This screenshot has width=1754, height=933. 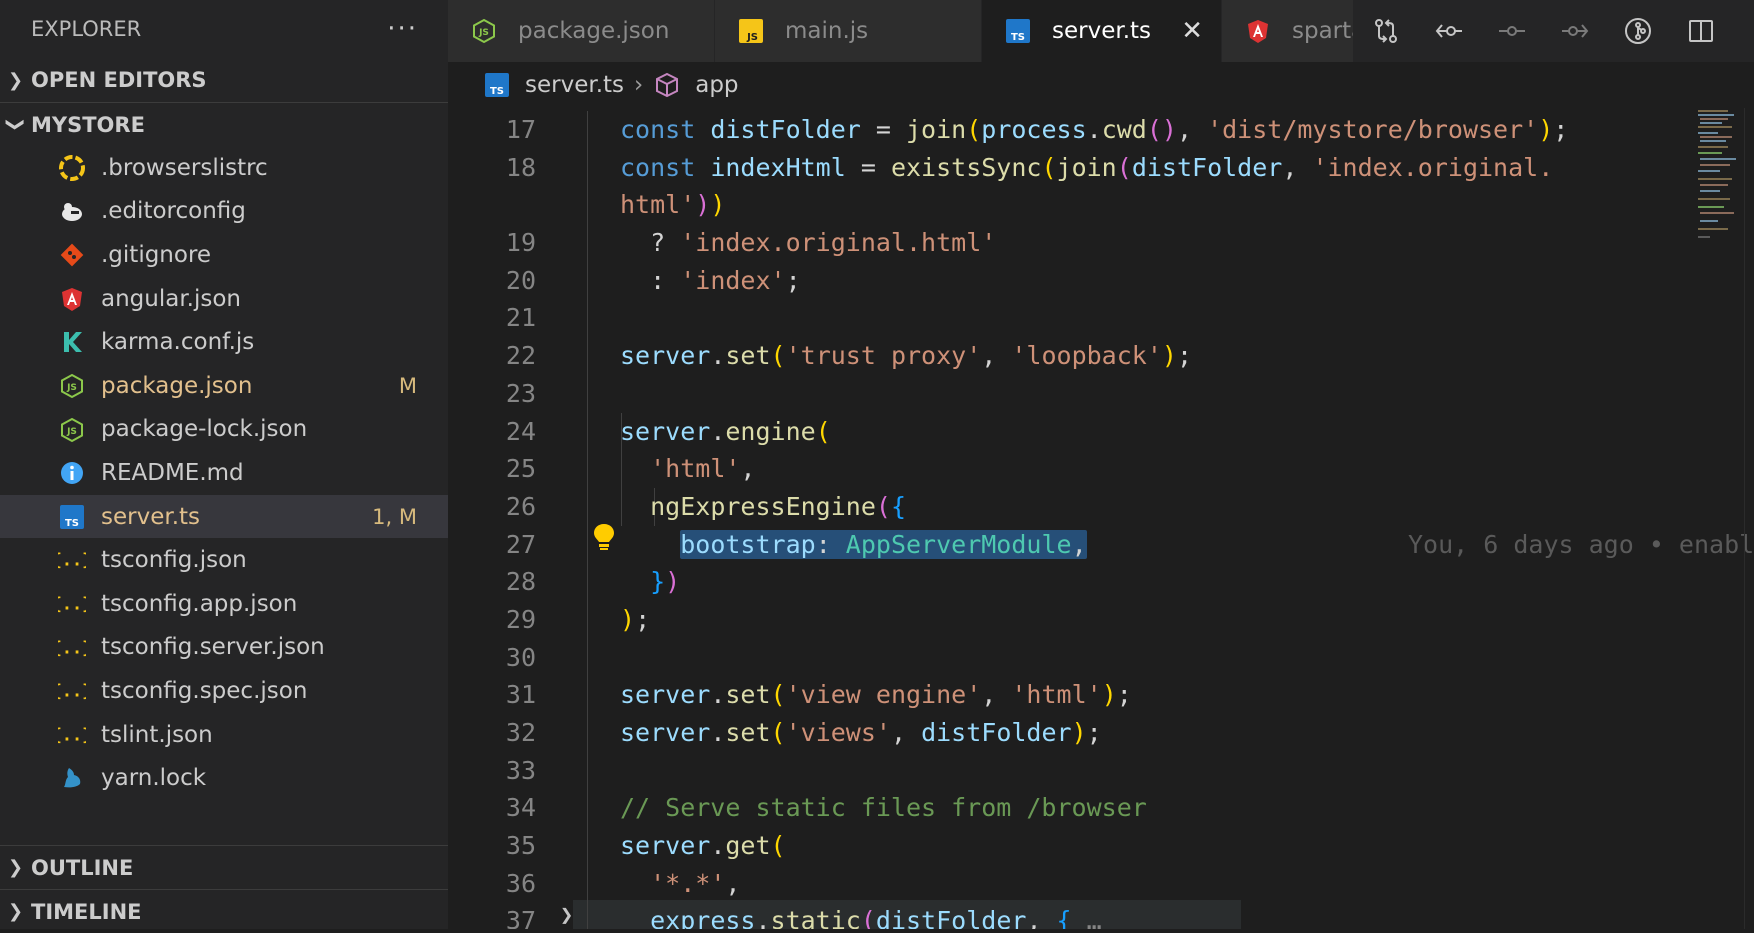 What do you see at coordinates (574, 85) in the screenshot?
I see `breadcrumb-file: server.ts` at bounding box center [574, 85].